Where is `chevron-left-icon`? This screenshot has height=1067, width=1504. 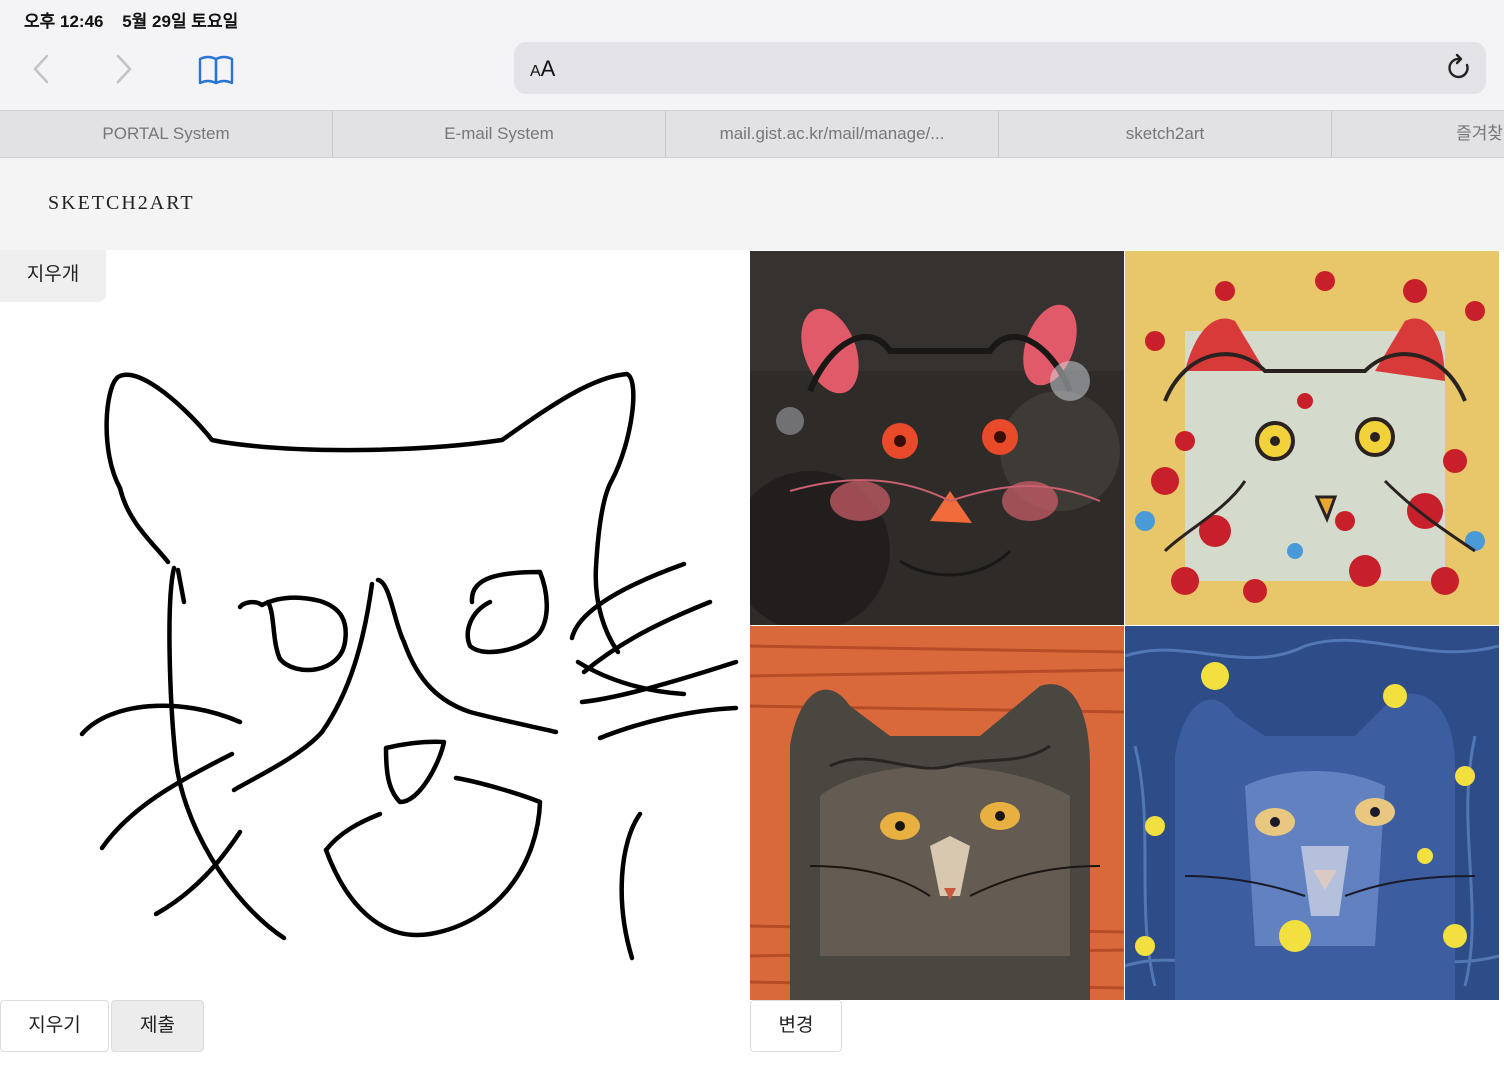 chevron-left-icon is located at coordinates (41, 69).